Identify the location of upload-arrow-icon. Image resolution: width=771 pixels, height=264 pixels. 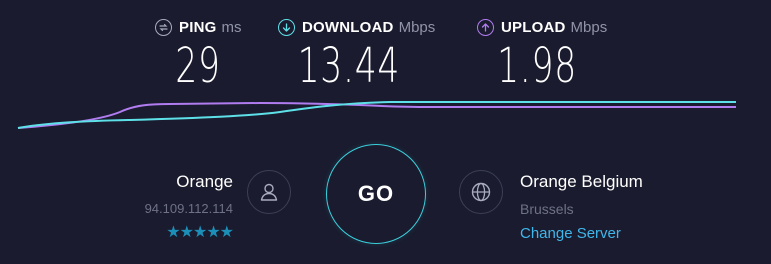
(485, 27).